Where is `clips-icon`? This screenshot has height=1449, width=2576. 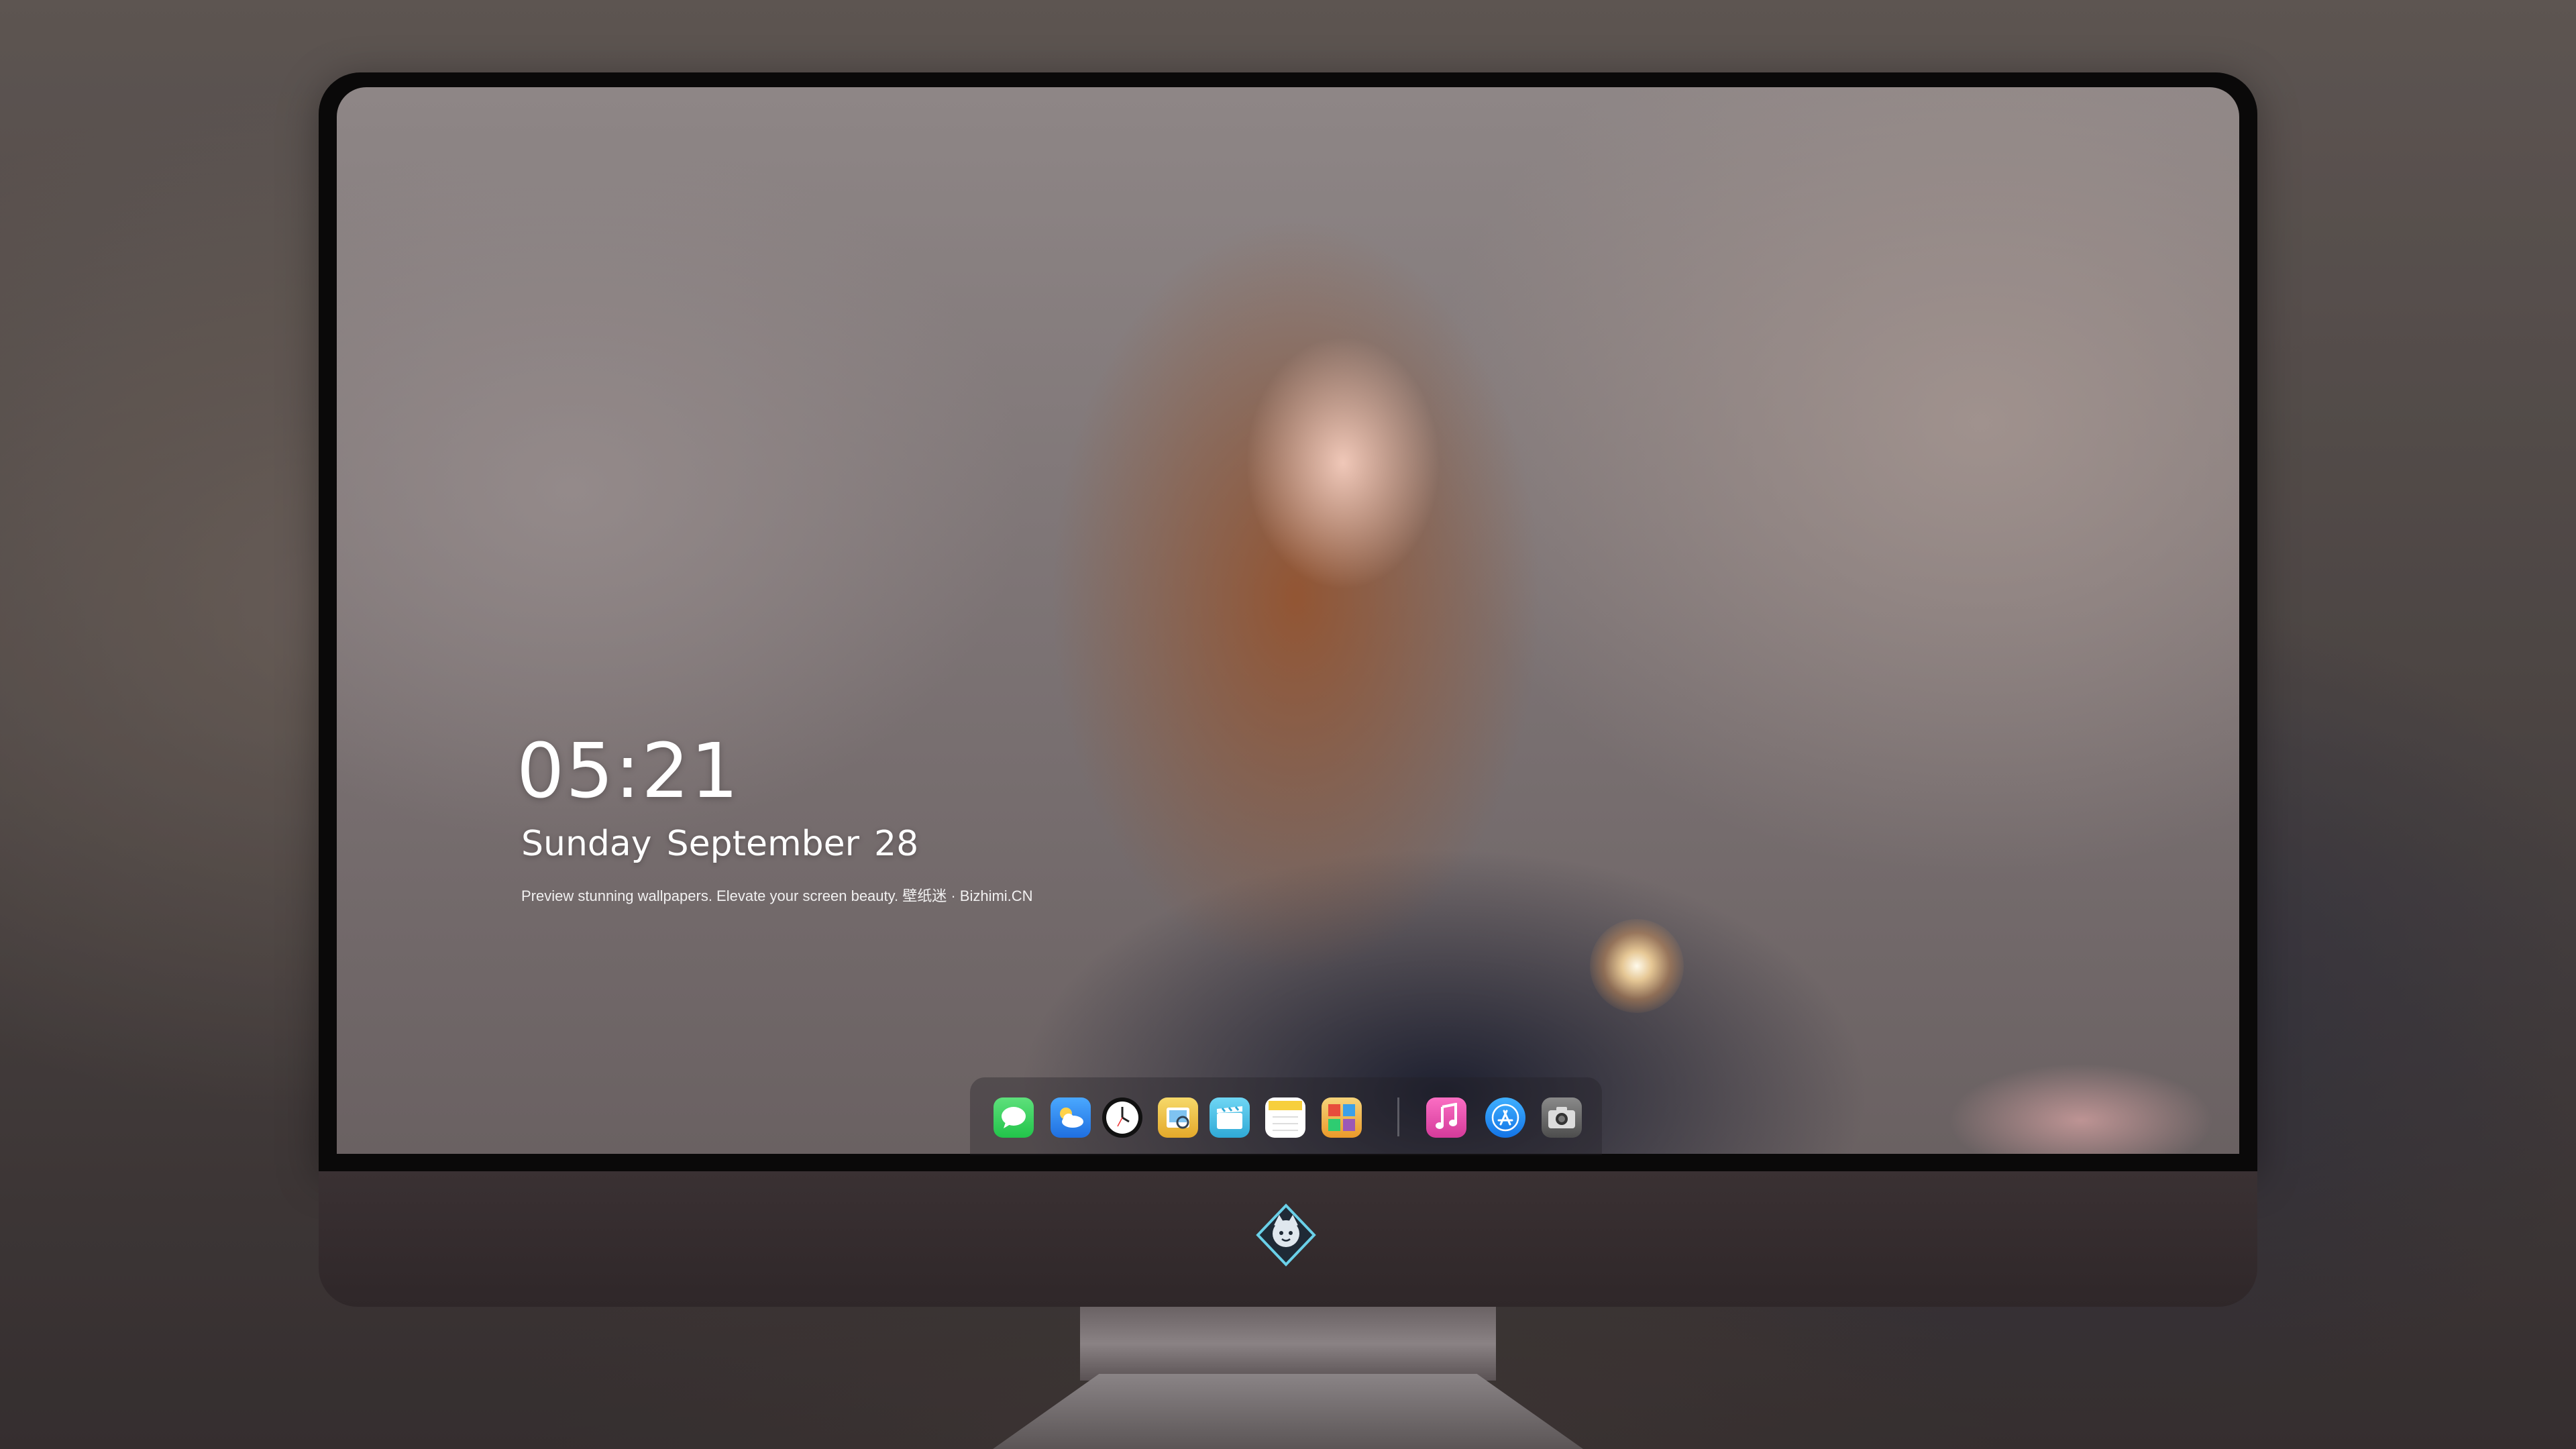 clips-icon is located at coordinates (1230, 1117).